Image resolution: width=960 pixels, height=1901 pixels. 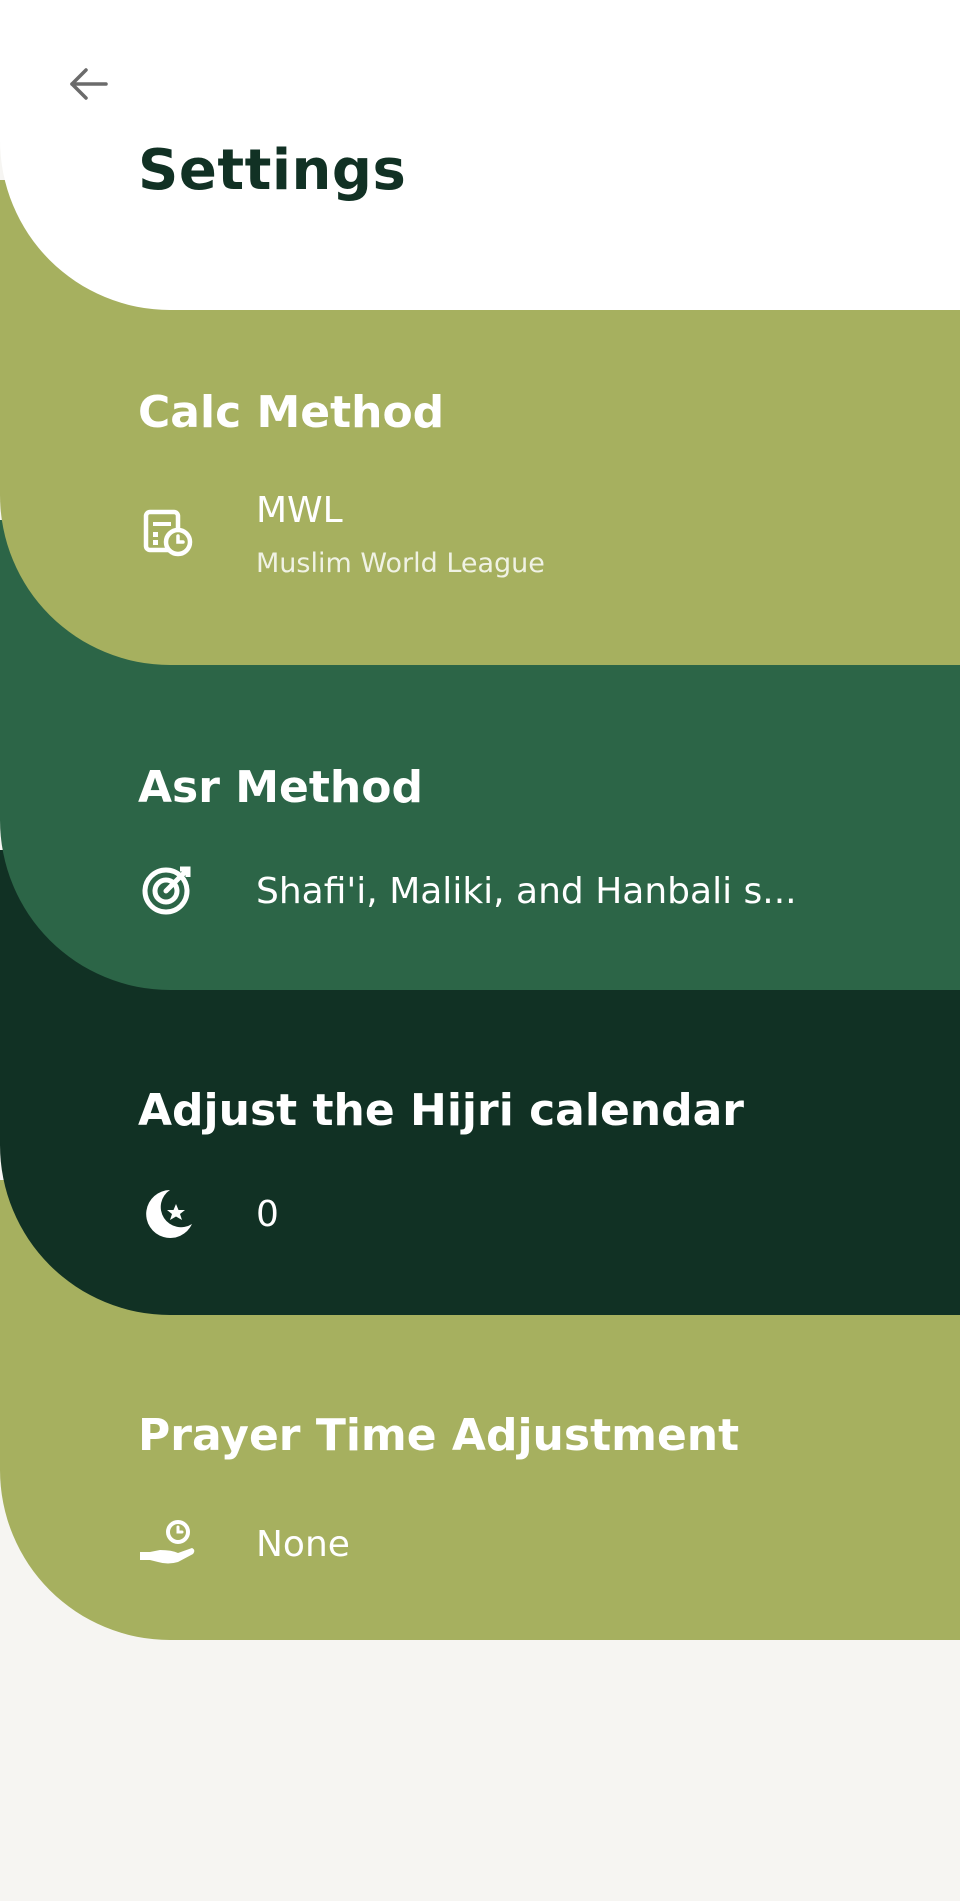 I want to click on arrow-left-icon, so click(x=88, y=86).